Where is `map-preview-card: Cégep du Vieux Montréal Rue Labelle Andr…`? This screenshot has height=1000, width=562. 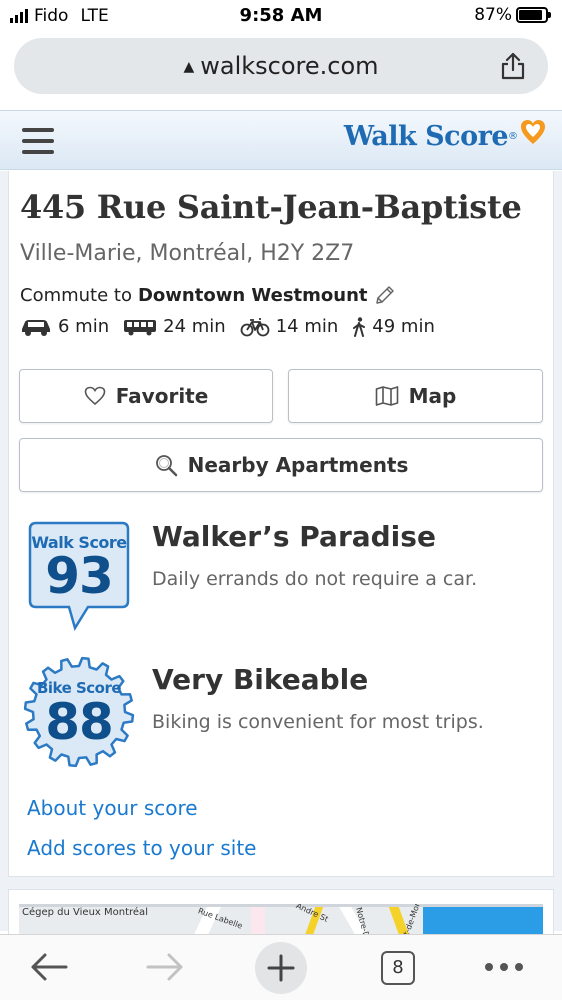 map-preview-card: Cégep du Vieux Montréal Rue Labelle Andr… is located at coordinates (281, 914).